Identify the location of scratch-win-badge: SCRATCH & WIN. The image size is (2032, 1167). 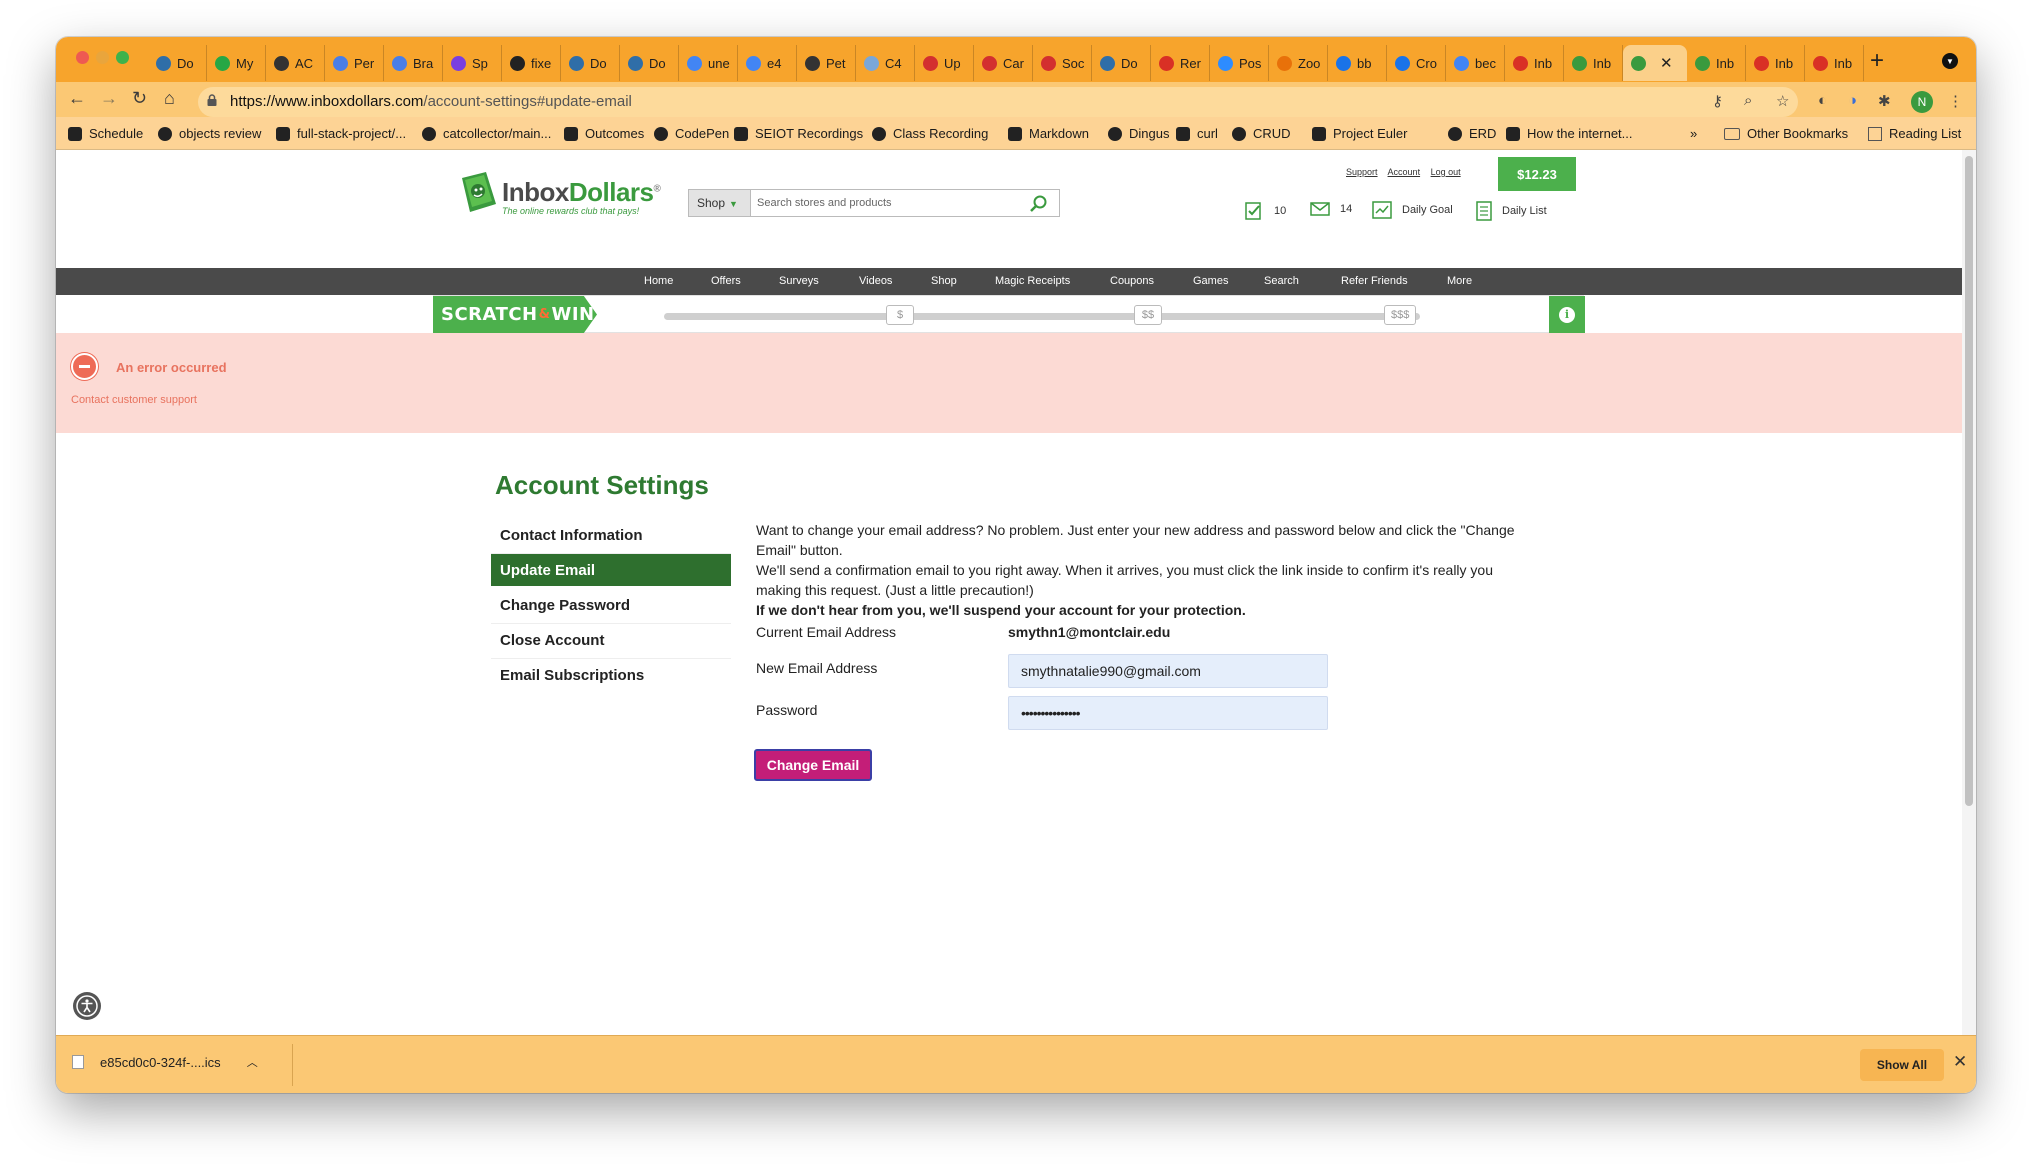
(515, 314).